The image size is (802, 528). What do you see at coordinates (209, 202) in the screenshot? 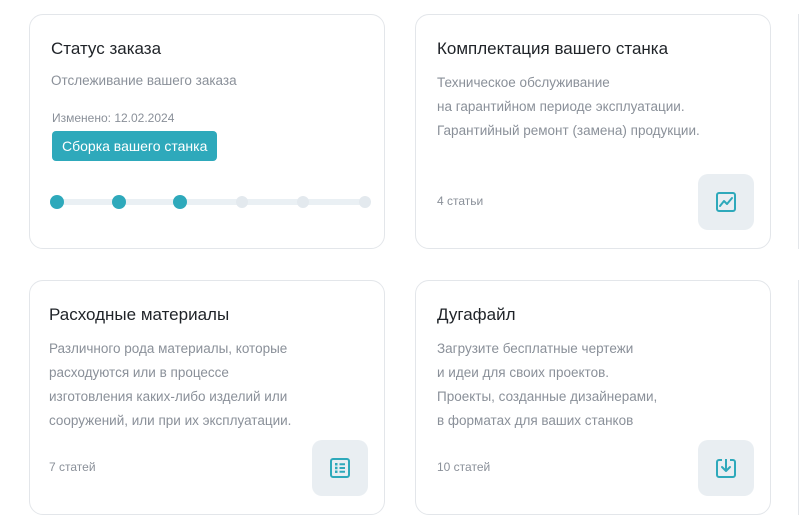
I see `progress-track` at bounding box center [209, 202].